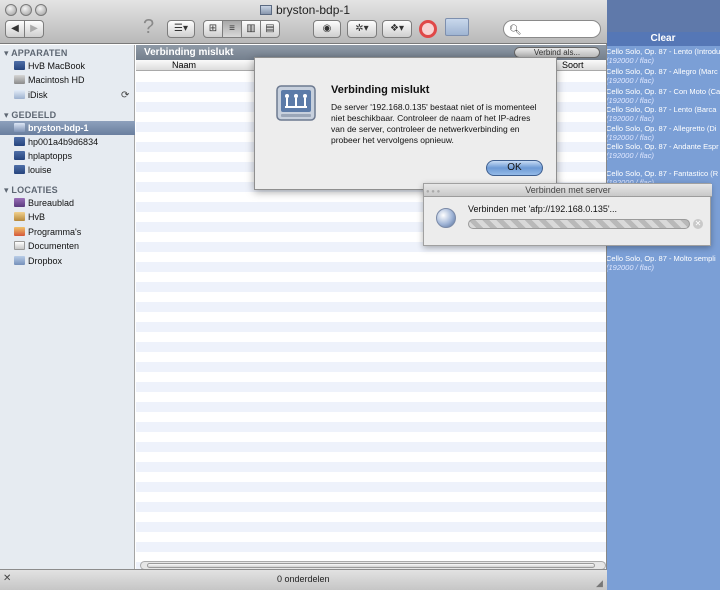  I want to click on quick-look-button: ◉, so click(327, 29).